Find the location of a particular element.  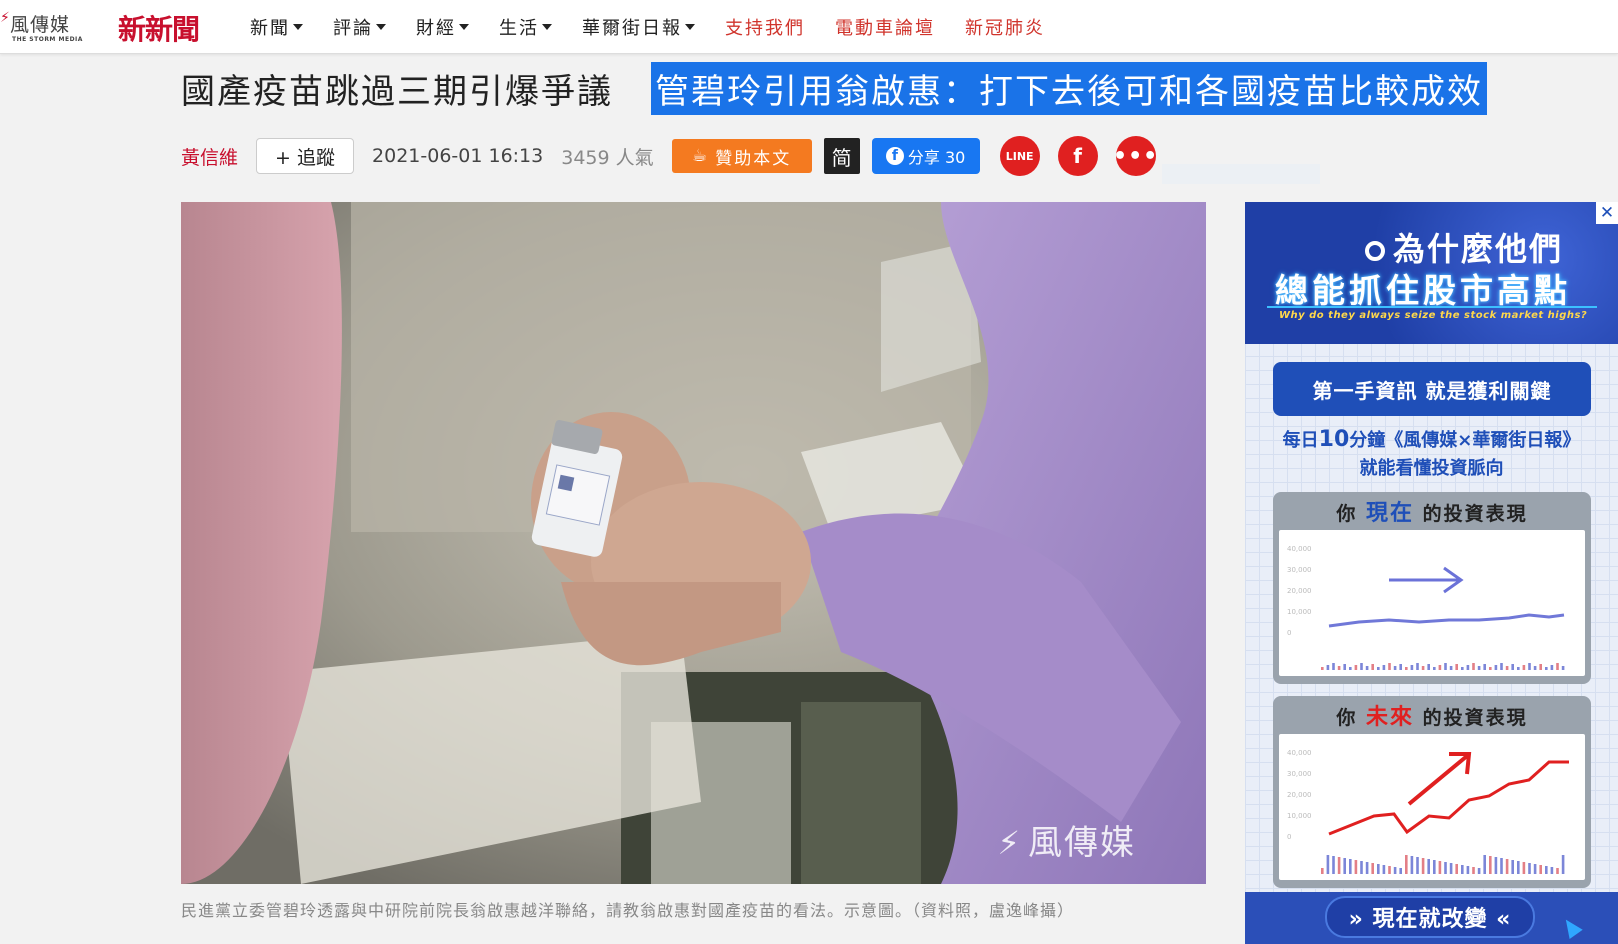

main-nav: 新聞 評論 財經 生活 華爾街日報 支持我們 電動車論壇 新冠肺炎 is located at coordinates (662, 27).